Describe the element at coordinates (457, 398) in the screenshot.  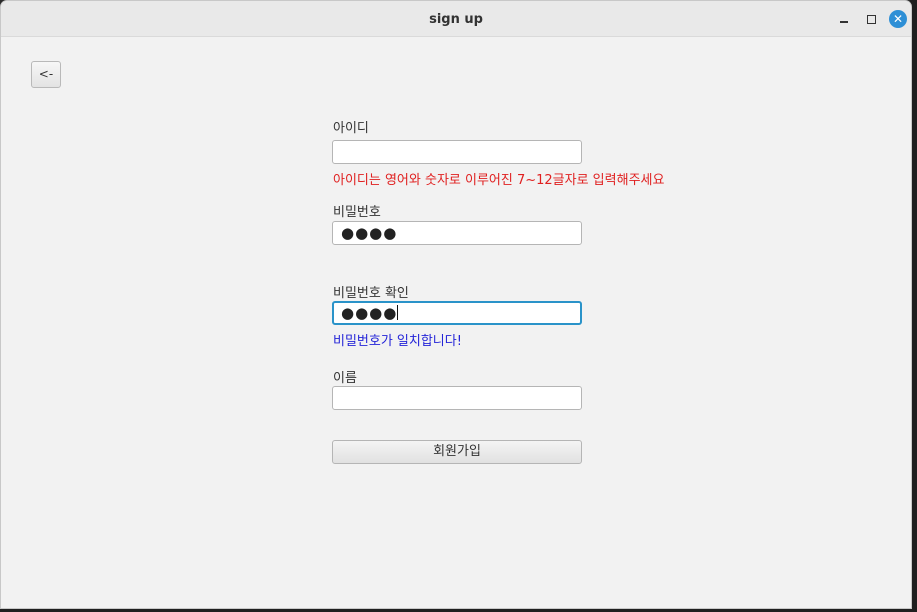
I see `name-field` at that location.